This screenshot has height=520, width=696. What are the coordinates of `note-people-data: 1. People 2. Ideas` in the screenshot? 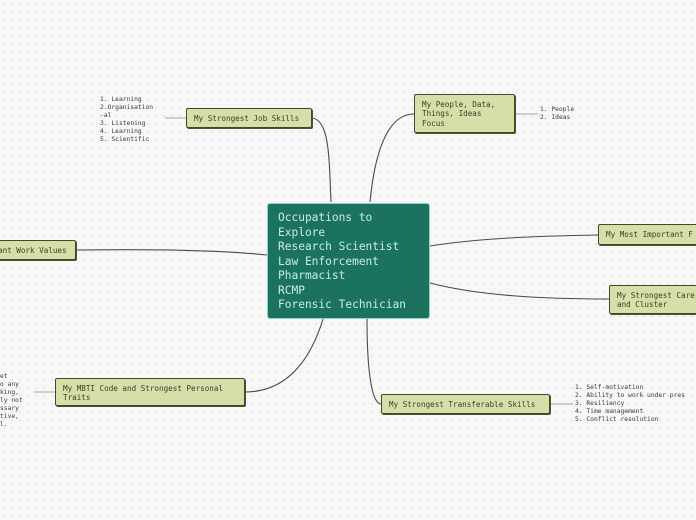 It's located at (557, 114).